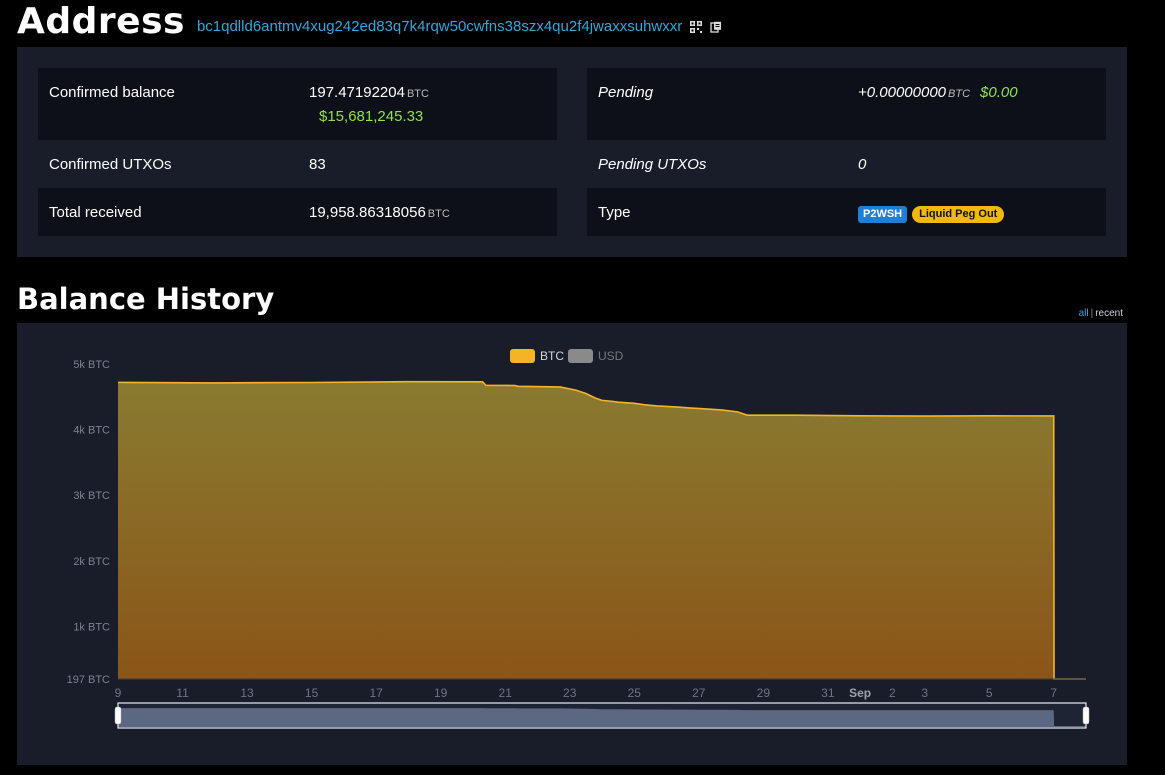  What do you see at coordinates (1084, 313) in the screenshot?
I see `range-all-link: all` at bounding box center [1084, 313].